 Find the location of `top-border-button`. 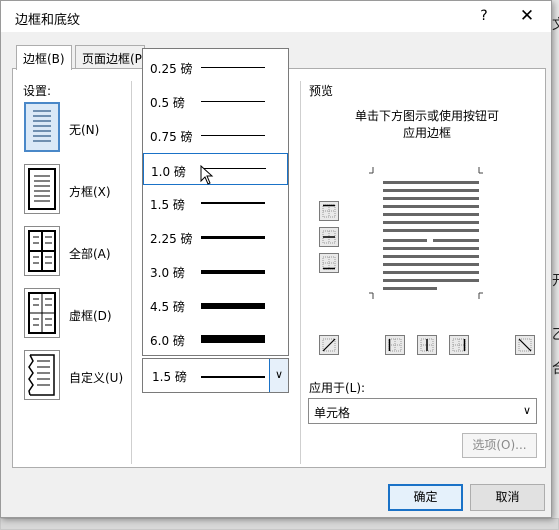

top-border-button is located at coordinates (329, 211).